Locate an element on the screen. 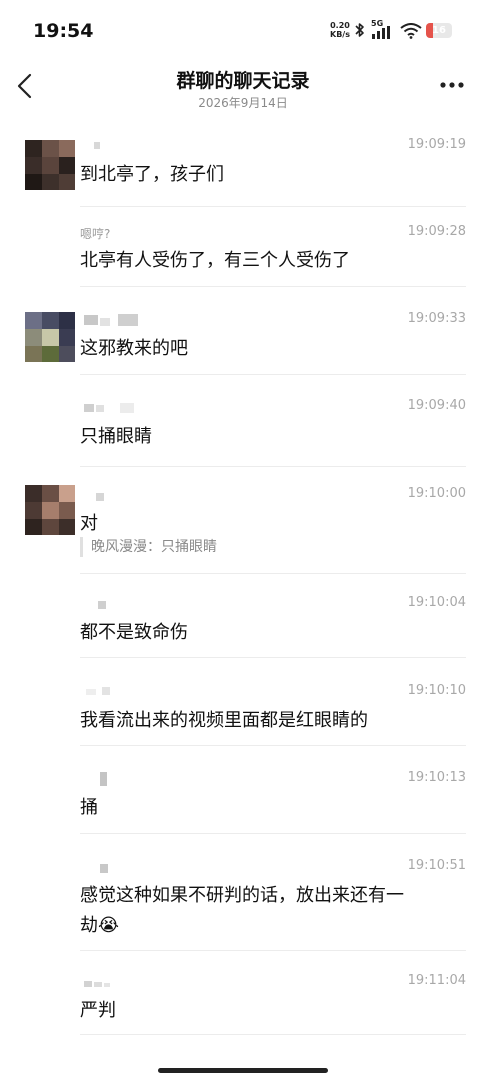 Image resolution: width=486 pixels, height=1080 pixels. message-time: 19:09:19 is located at coordinates (436, 144).